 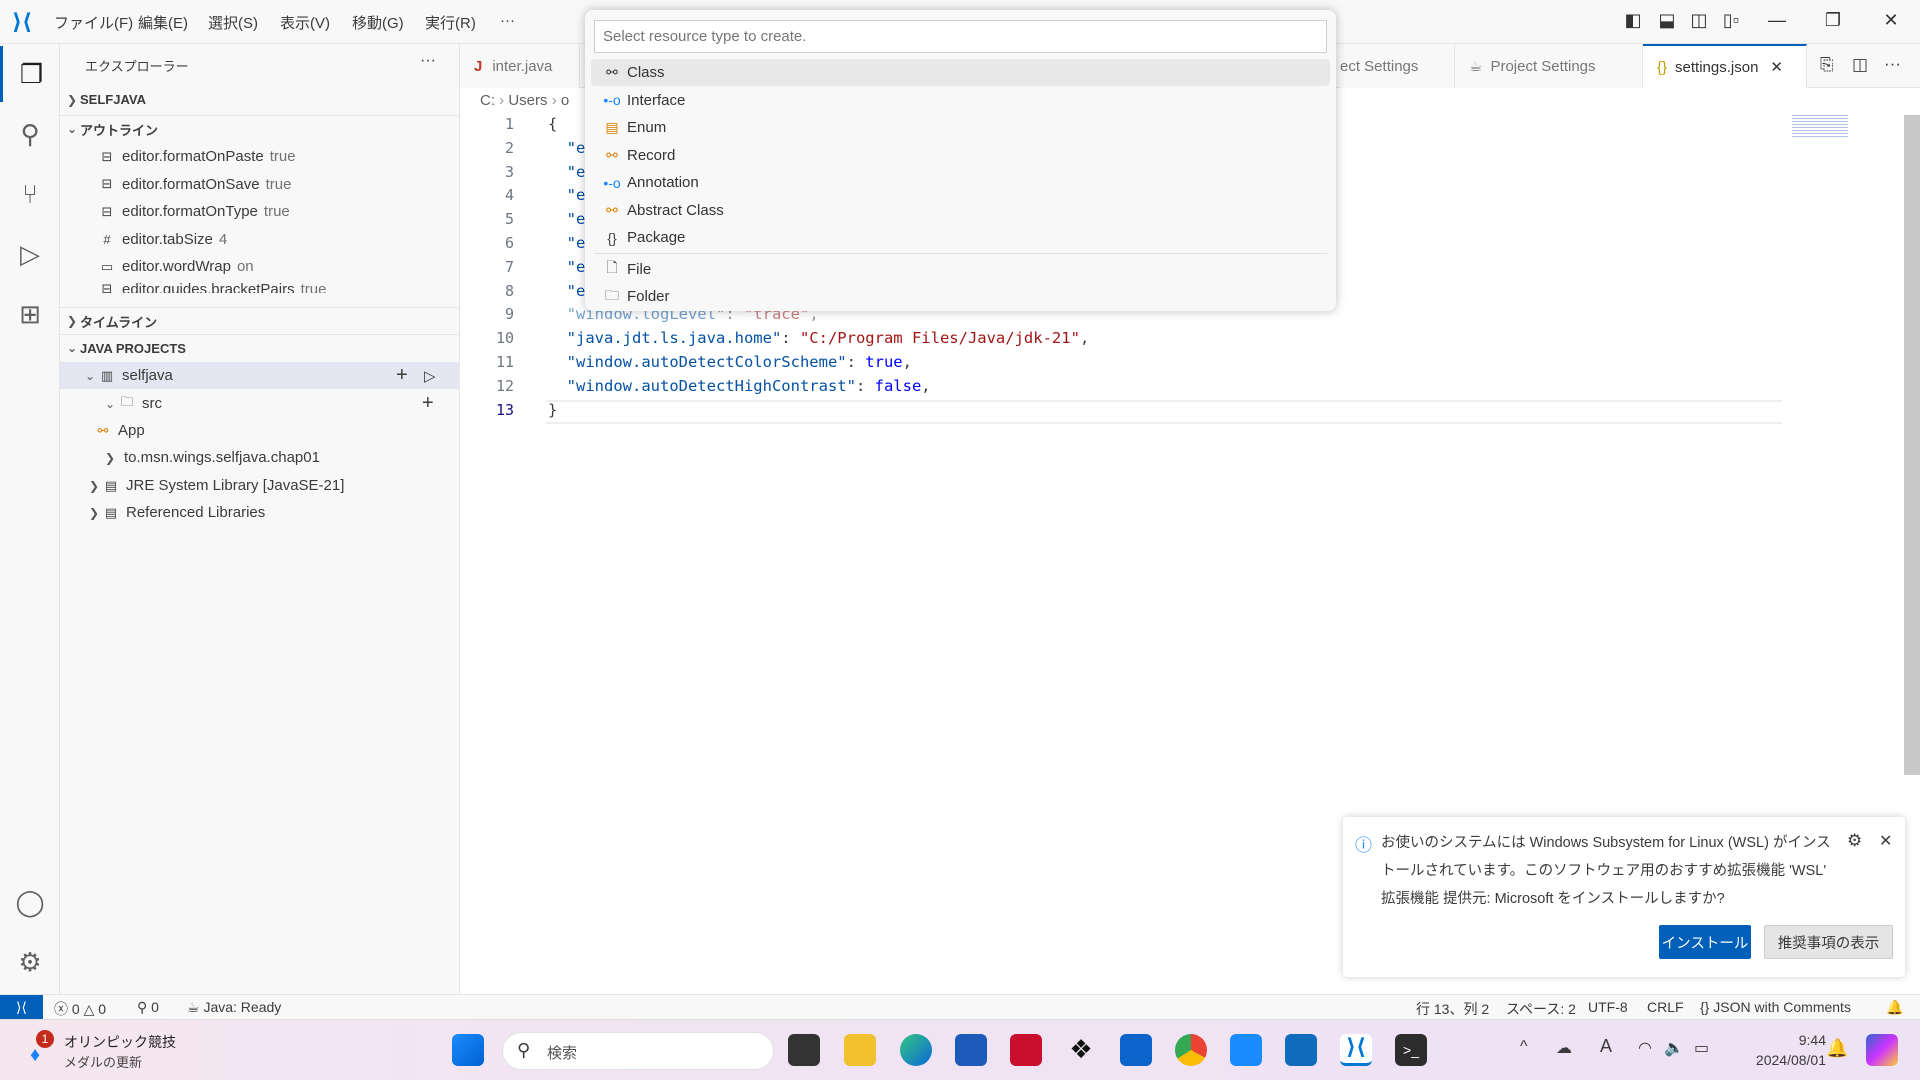 What do you see at coordinates (259, 184) in the screenshot?
I see `outline-item: ⊟ editor.formatOnSave true` at bounding box center [259, 184].